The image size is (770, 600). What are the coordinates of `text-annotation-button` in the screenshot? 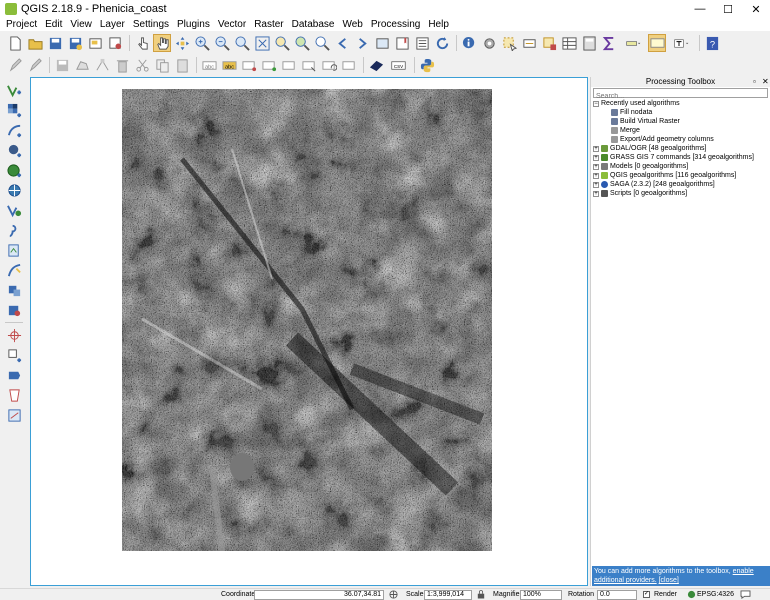 It's located at (681, 43).